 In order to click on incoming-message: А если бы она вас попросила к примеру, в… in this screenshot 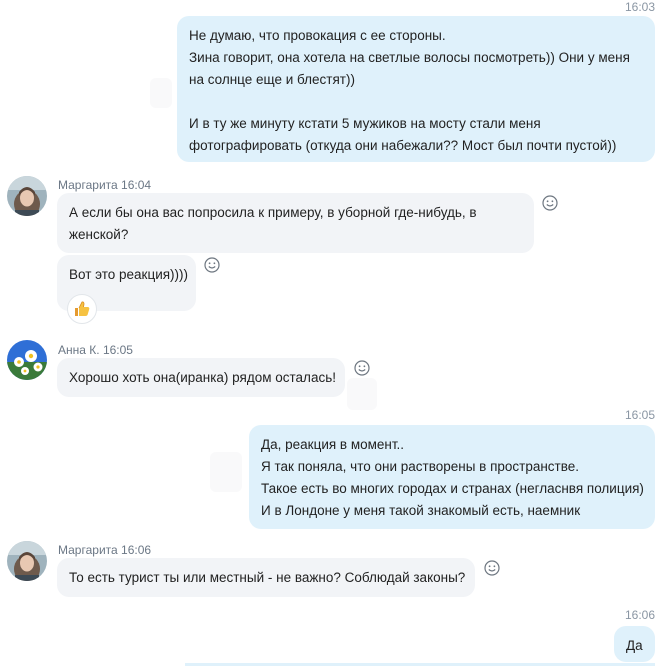, I will do `click(295, 223)`.